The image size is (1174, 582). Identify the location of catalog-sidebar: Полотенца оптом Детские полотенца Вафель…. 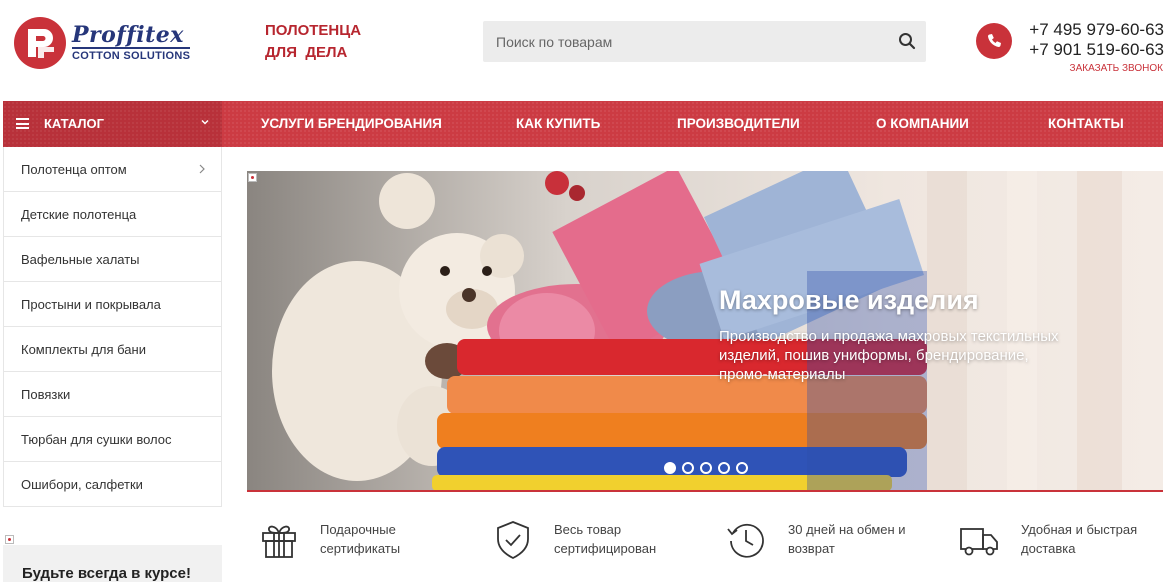
(112, 327).